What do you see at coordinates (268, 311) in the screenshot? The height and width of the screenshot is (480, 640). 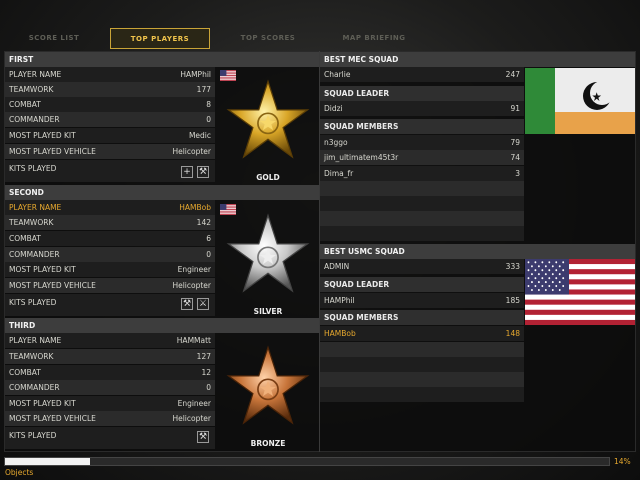 I see `silver-caption: SILVER` at bounding box center [268, 311].